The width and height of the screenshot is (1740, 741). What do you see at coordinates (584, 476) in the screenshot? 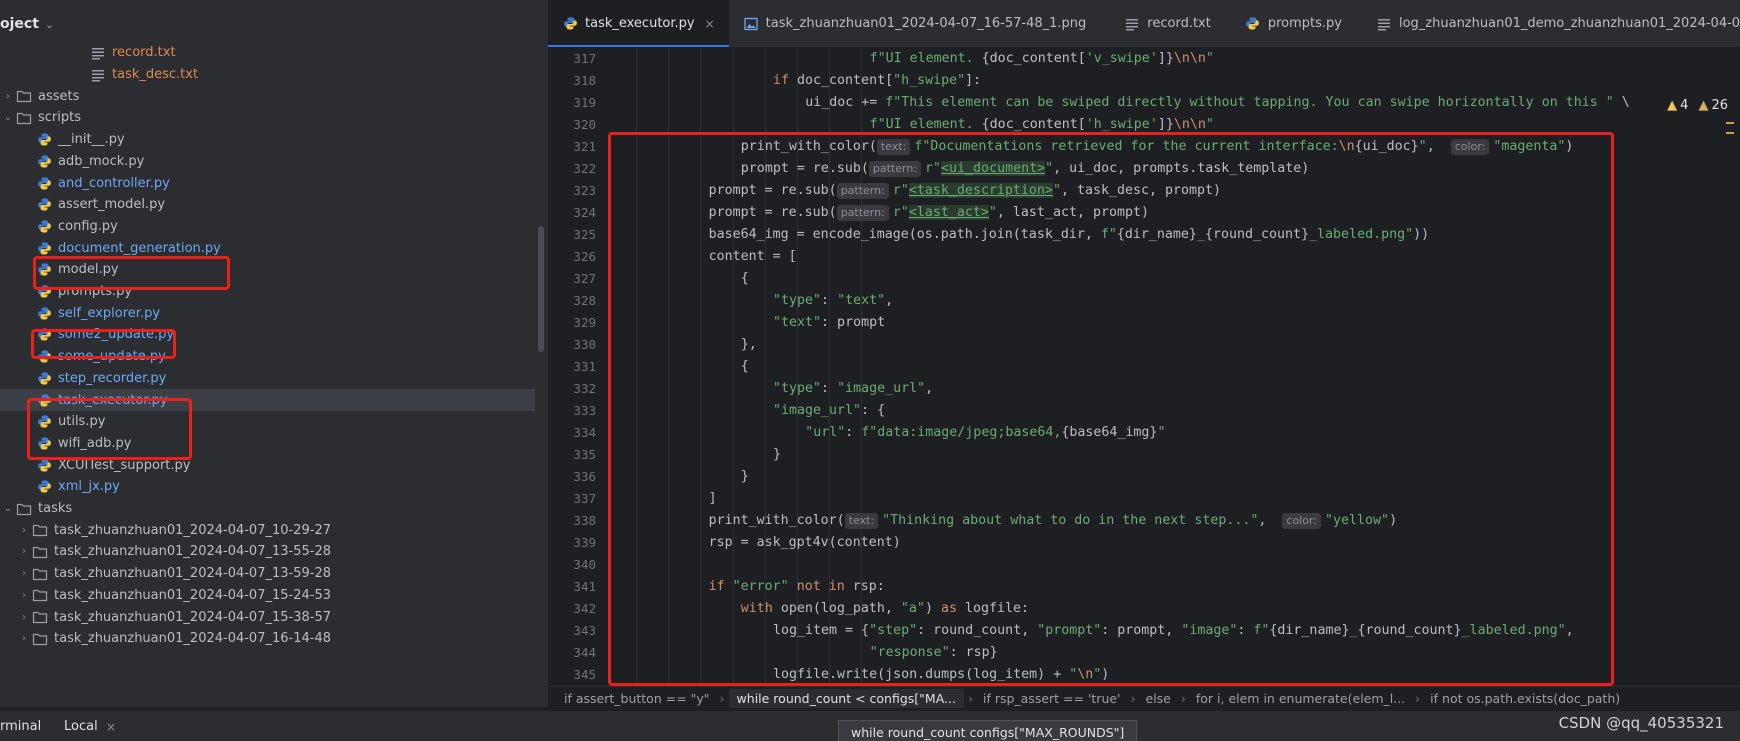
I see `line-number: 336` at bounding box center [584, 476].